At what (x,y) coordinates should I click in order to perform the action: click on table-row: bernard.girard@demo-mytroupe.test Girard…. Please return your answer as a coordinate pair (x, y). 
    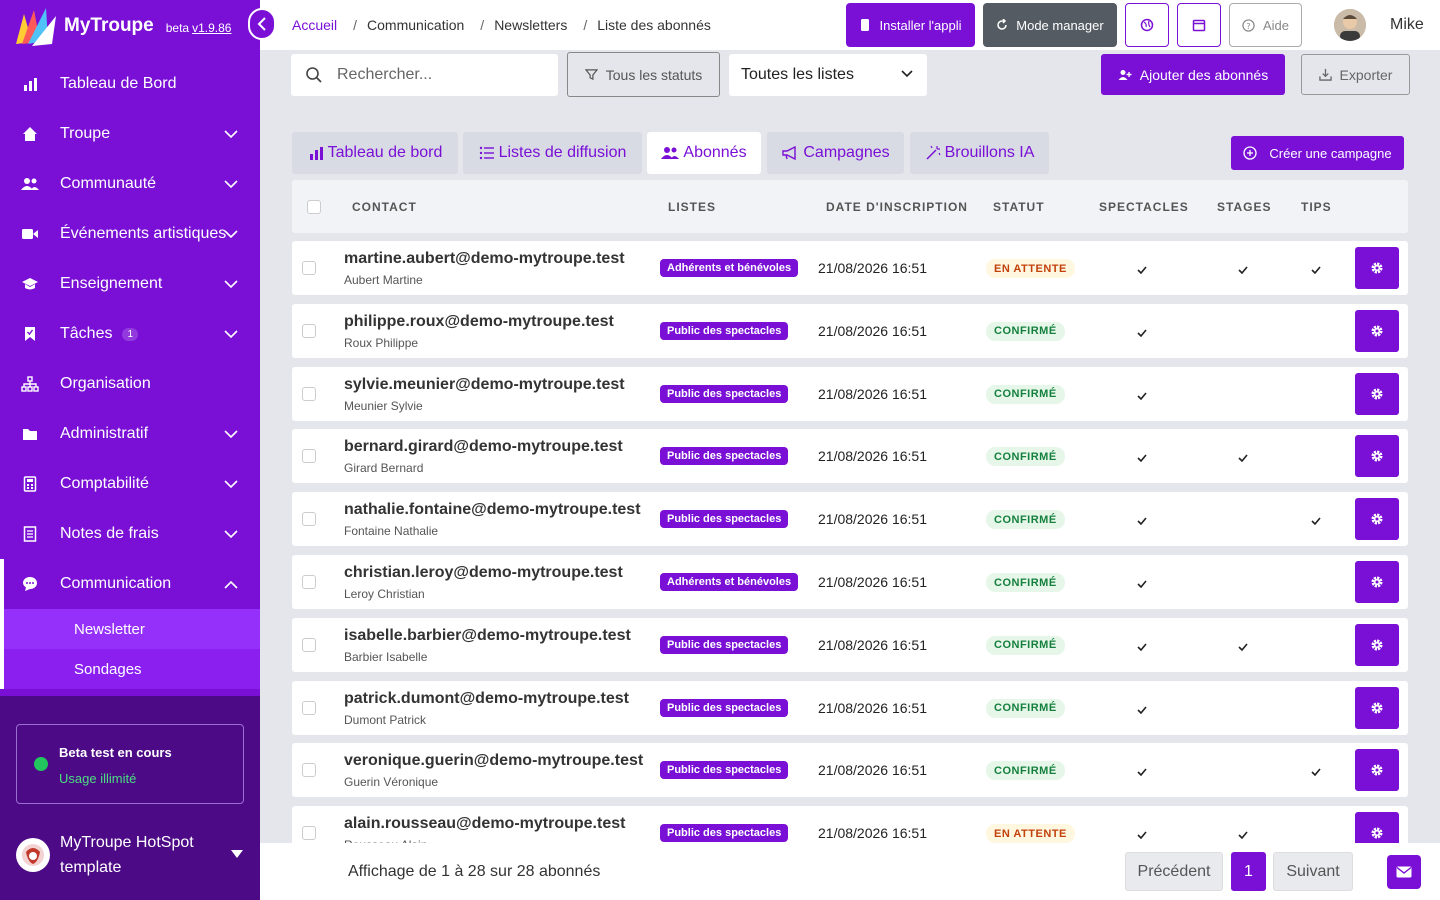
    Looking at the image, I should click on (850, 456).